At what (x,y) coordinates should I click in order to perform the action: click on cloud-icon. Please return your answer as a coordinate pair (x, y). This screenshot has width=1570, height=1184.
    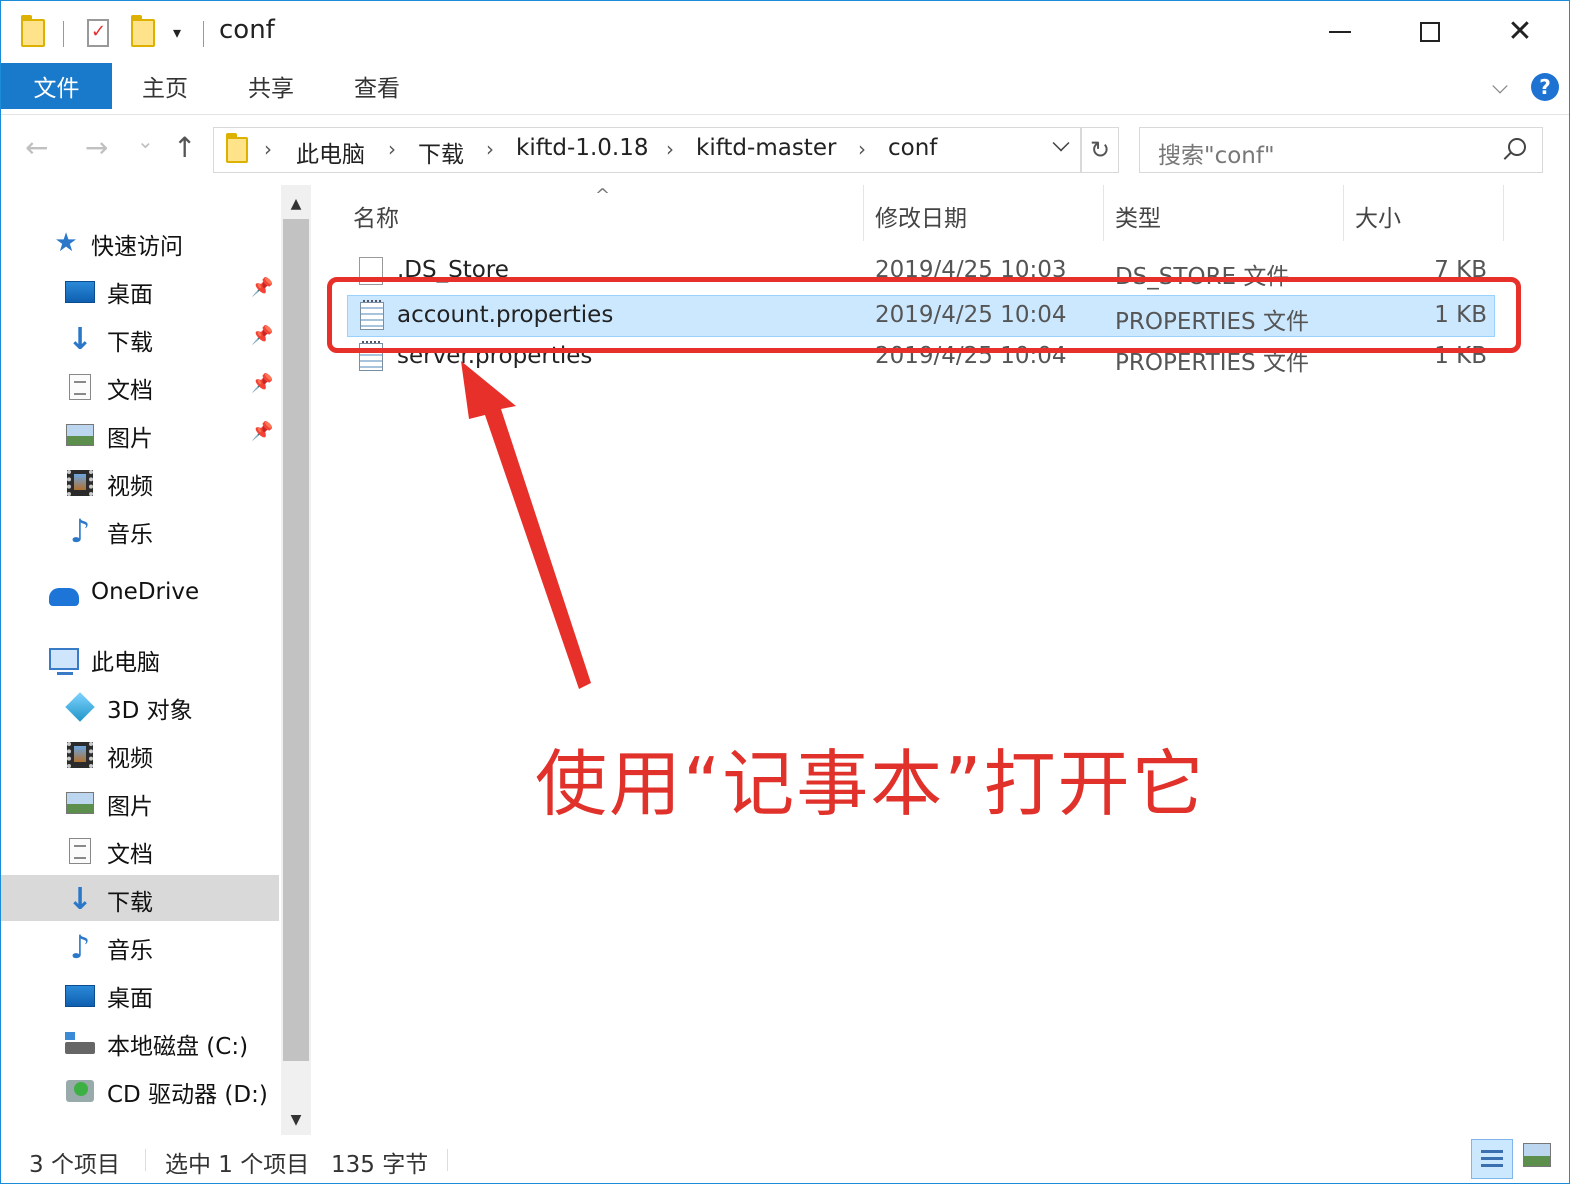
    Looking at the image, I should click on (64, 595).